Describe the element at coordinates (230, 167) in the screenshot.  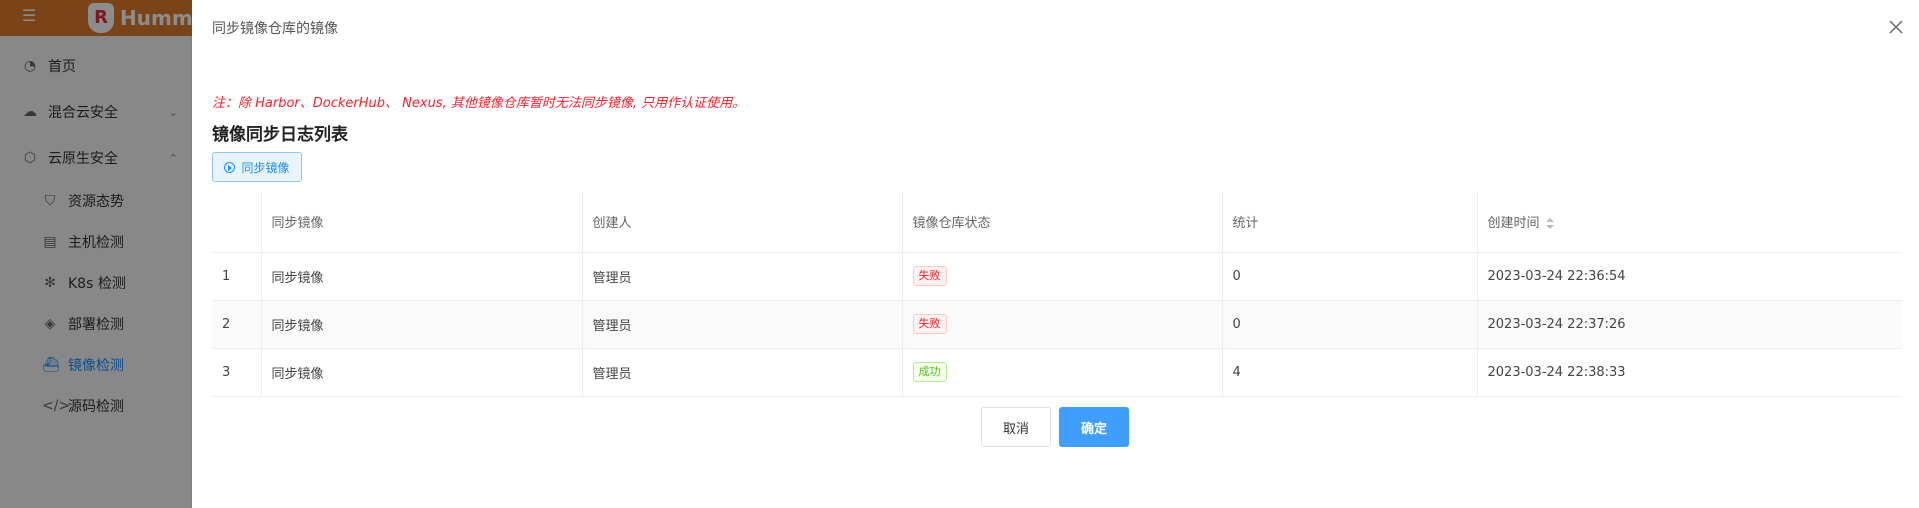
I see `play-circle-icon` at that location.